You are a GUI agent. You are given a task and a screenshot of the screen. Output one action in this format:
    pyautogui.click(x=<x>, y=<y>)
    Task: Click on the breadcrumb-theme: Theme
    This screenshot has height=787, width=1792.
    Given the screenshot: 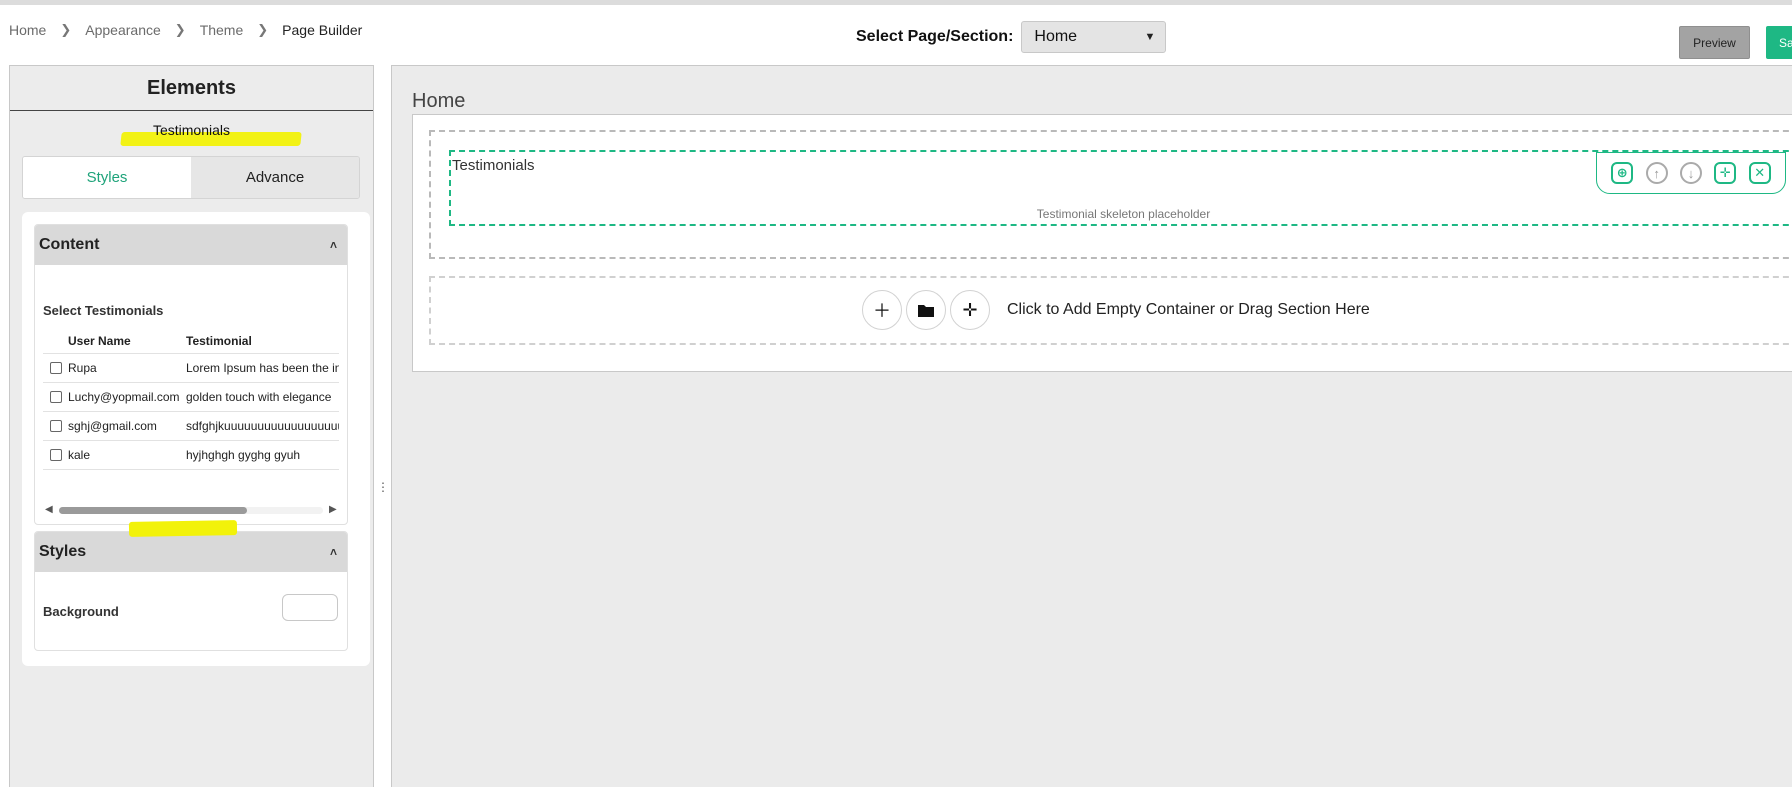 What is the action you would take?
    pyautogui.click(x=222, y=30)
    